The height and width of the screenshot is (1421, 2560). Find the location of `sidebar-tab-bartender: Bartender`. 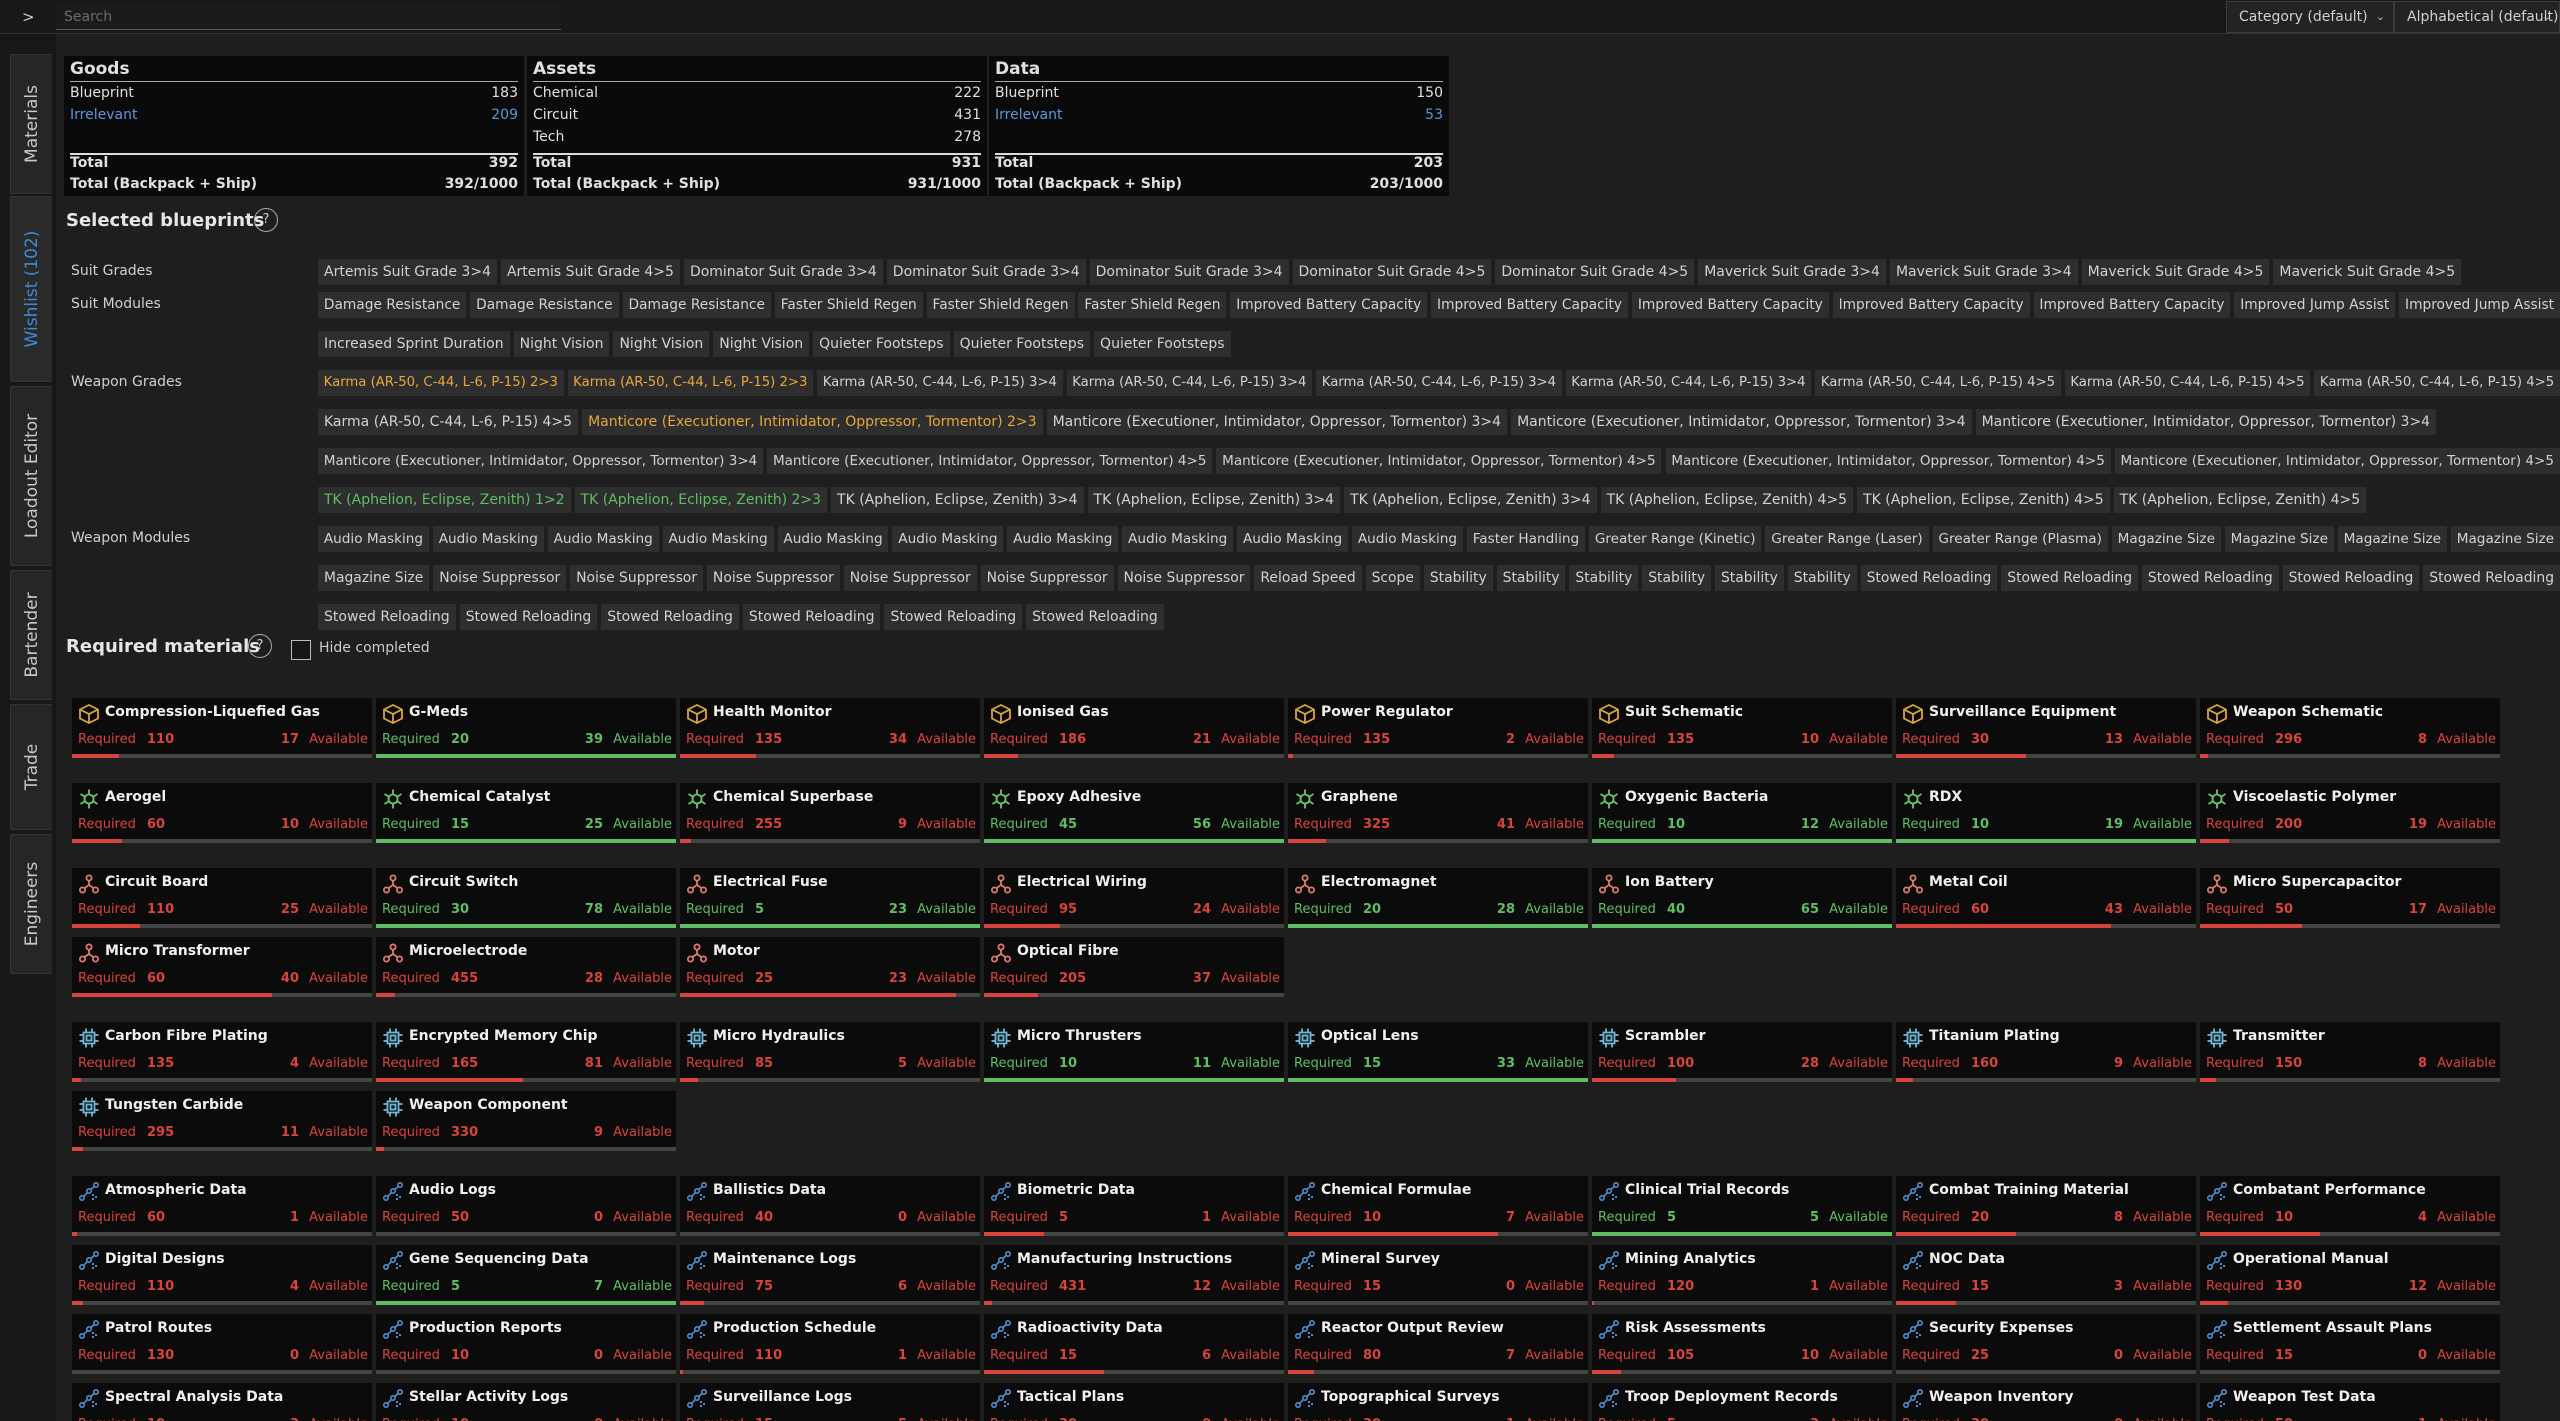

sidebar-tab-bartender: Bartender is located at coordinates (31, 635).